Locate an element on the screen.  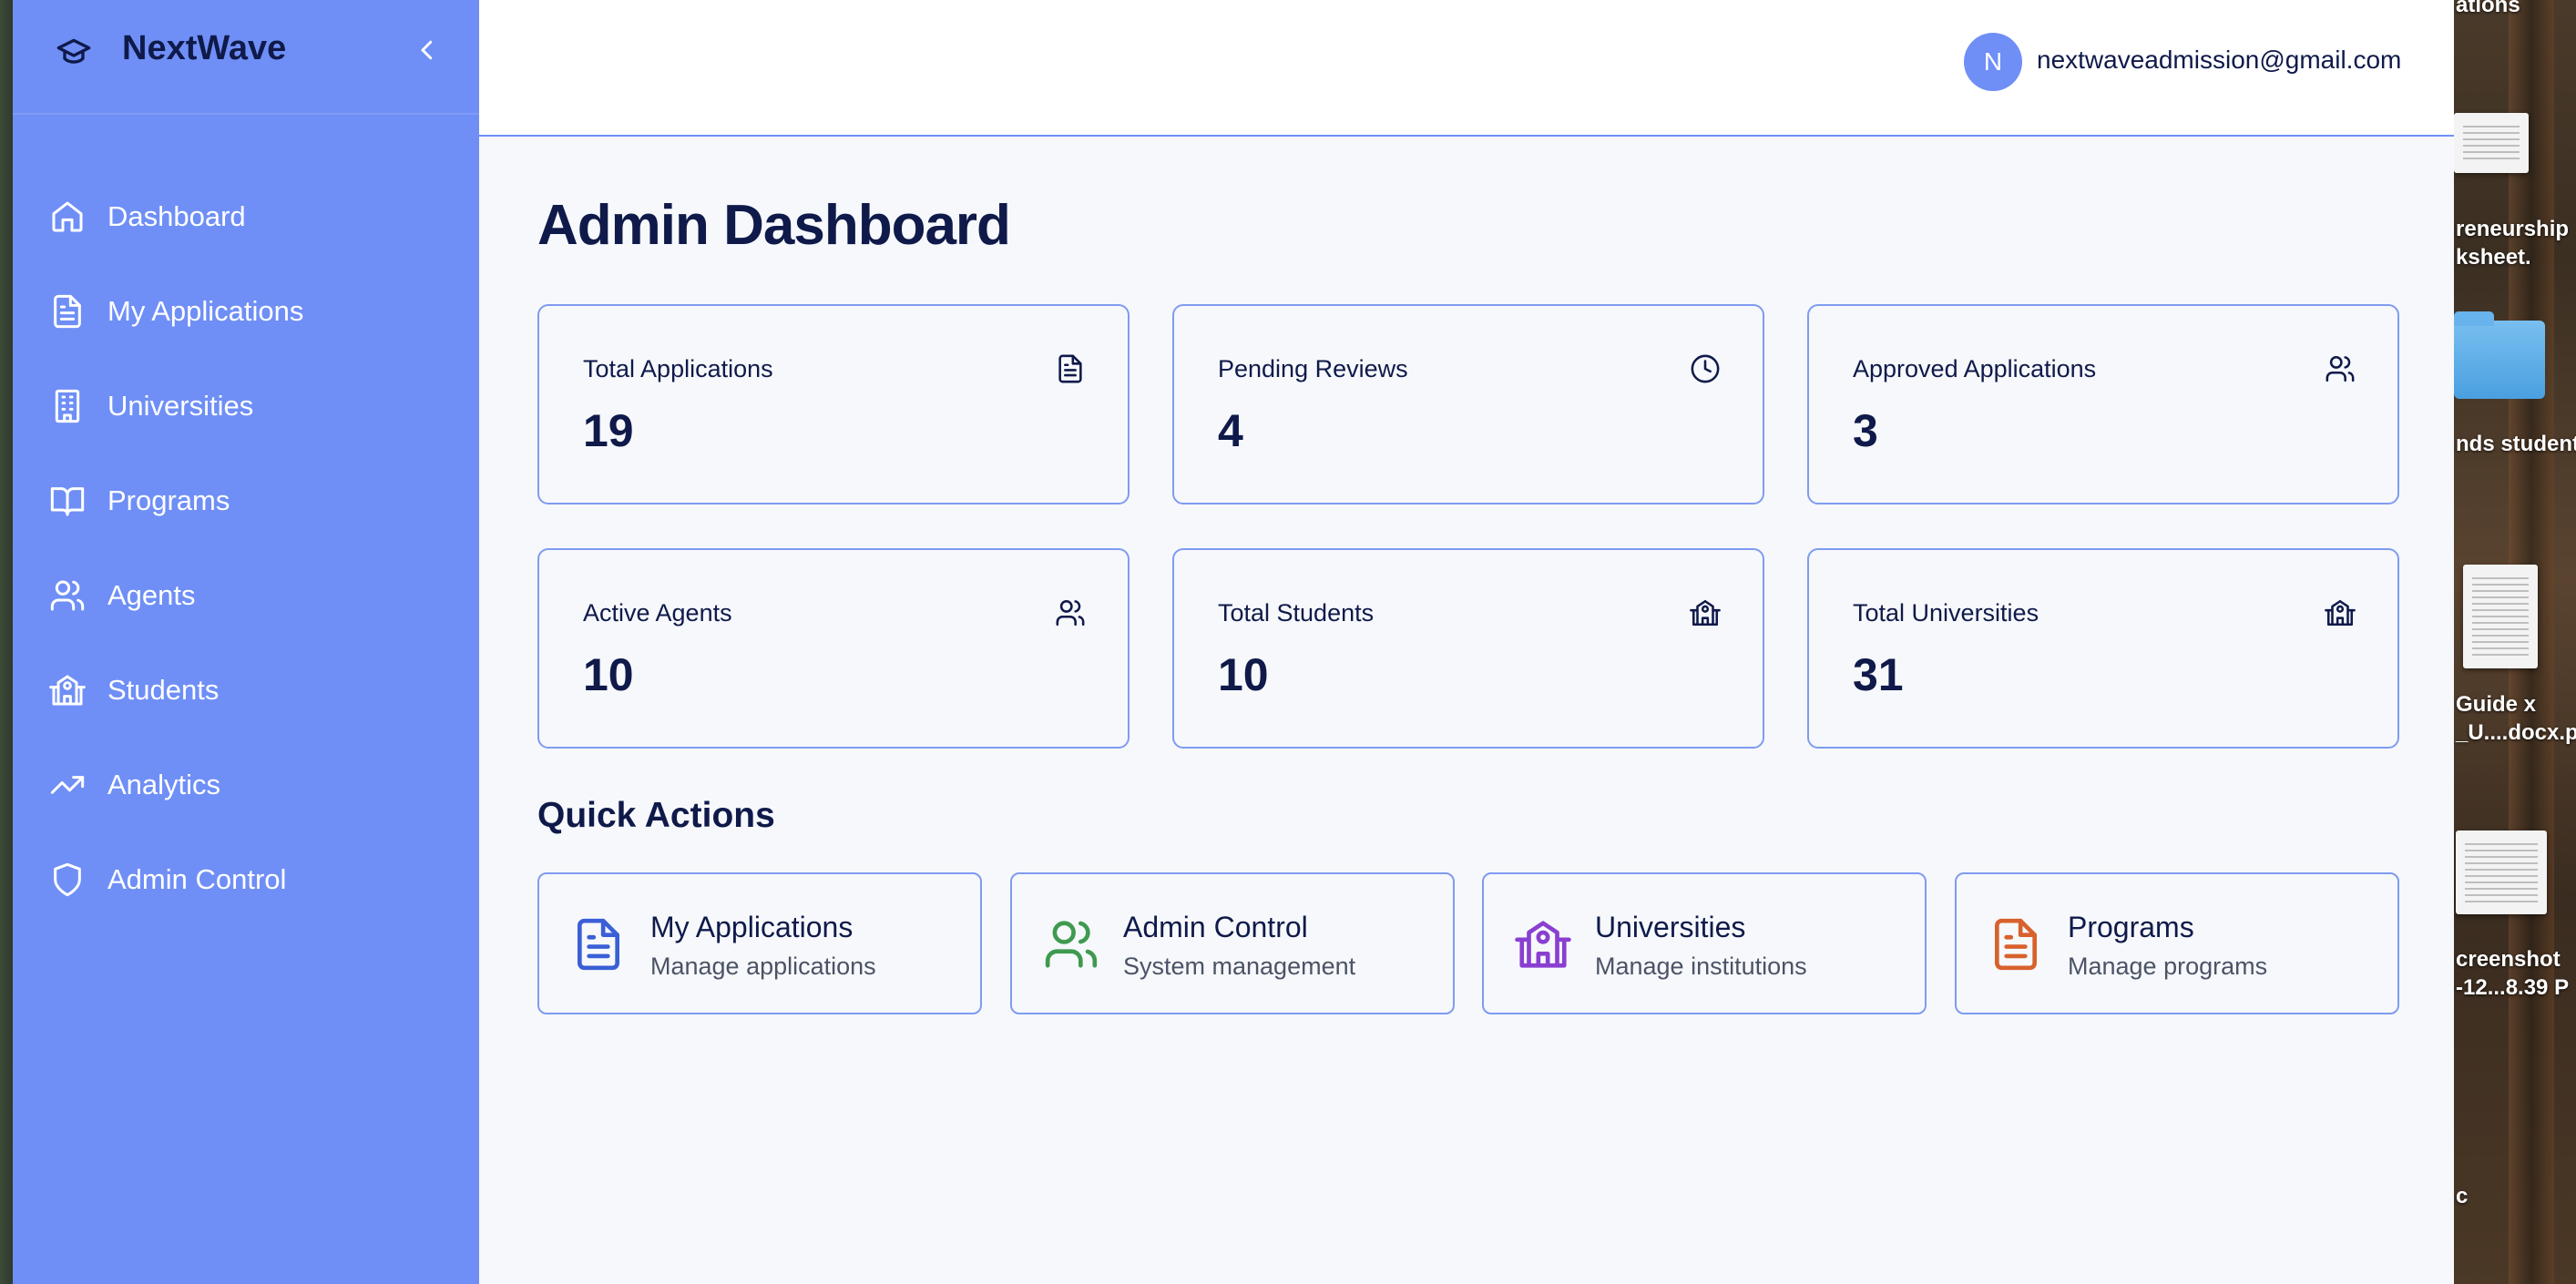
stat-label: Total Applications is located at coordinates (678, 368).